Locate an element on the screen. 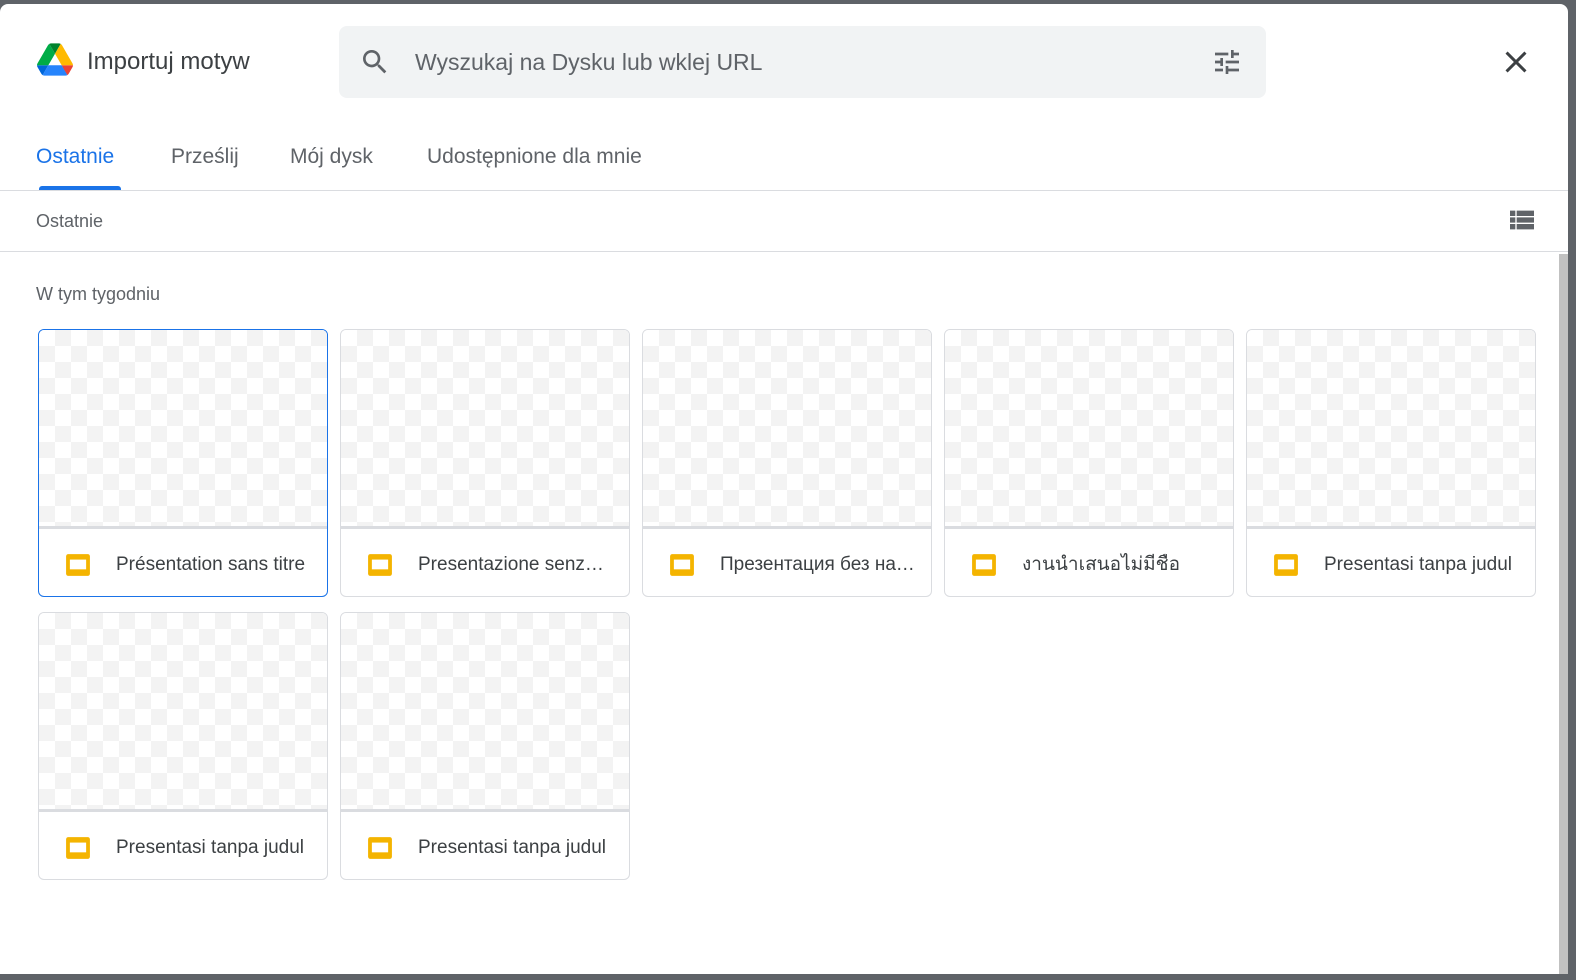 This screenshot has height=980, width=1576. tab-my-drive: Mój dysk is located at coordinates (331, 157).